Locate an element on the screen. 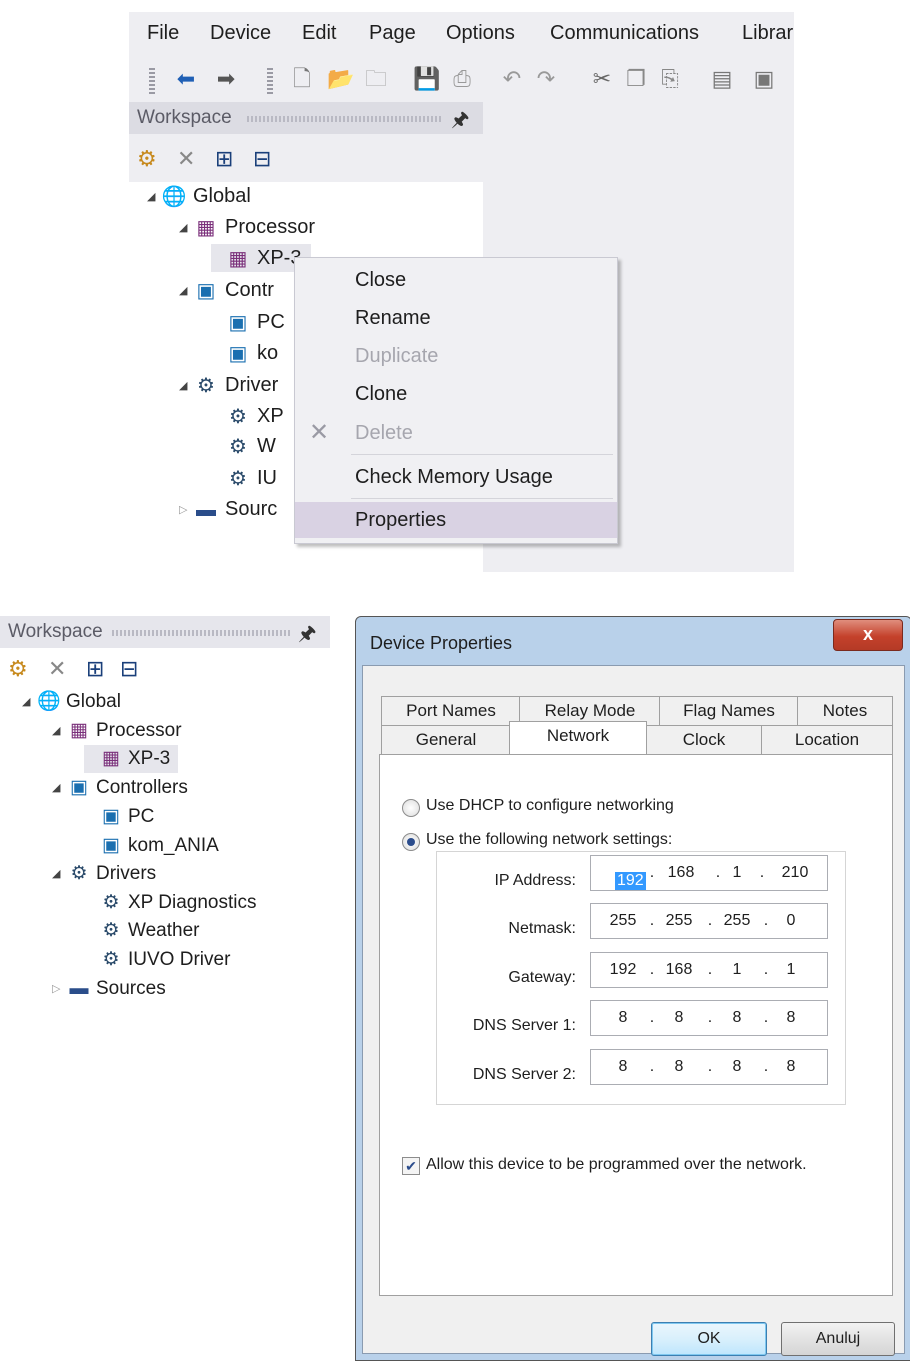 This screenshot has width=910, height=1361. new-icon: 🗋 is located at coordinates (302, 79).